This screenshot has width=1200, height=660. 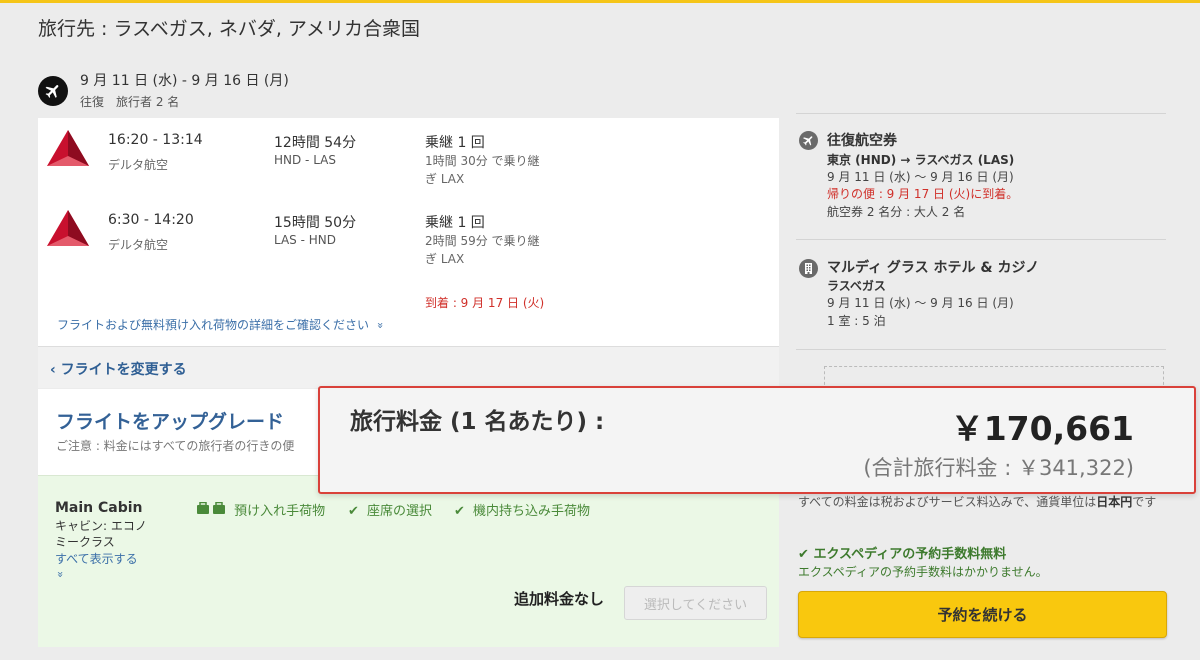 What do you see at coordinates (229, 29) in the screenshot?
I see `page-title: 旅行先 : ラスベガス, ネバダ, アメリカ合衆国` at bounding box center [229, 29].